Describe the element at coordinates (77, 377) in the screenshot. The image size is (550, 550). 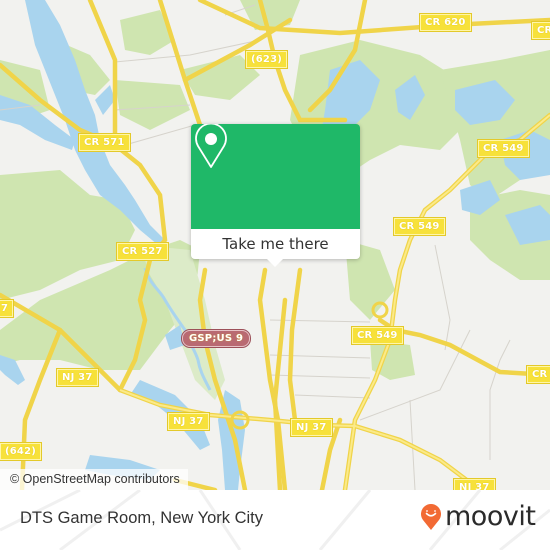
I see `road-label-nj37-west: NJ 37` at that location.